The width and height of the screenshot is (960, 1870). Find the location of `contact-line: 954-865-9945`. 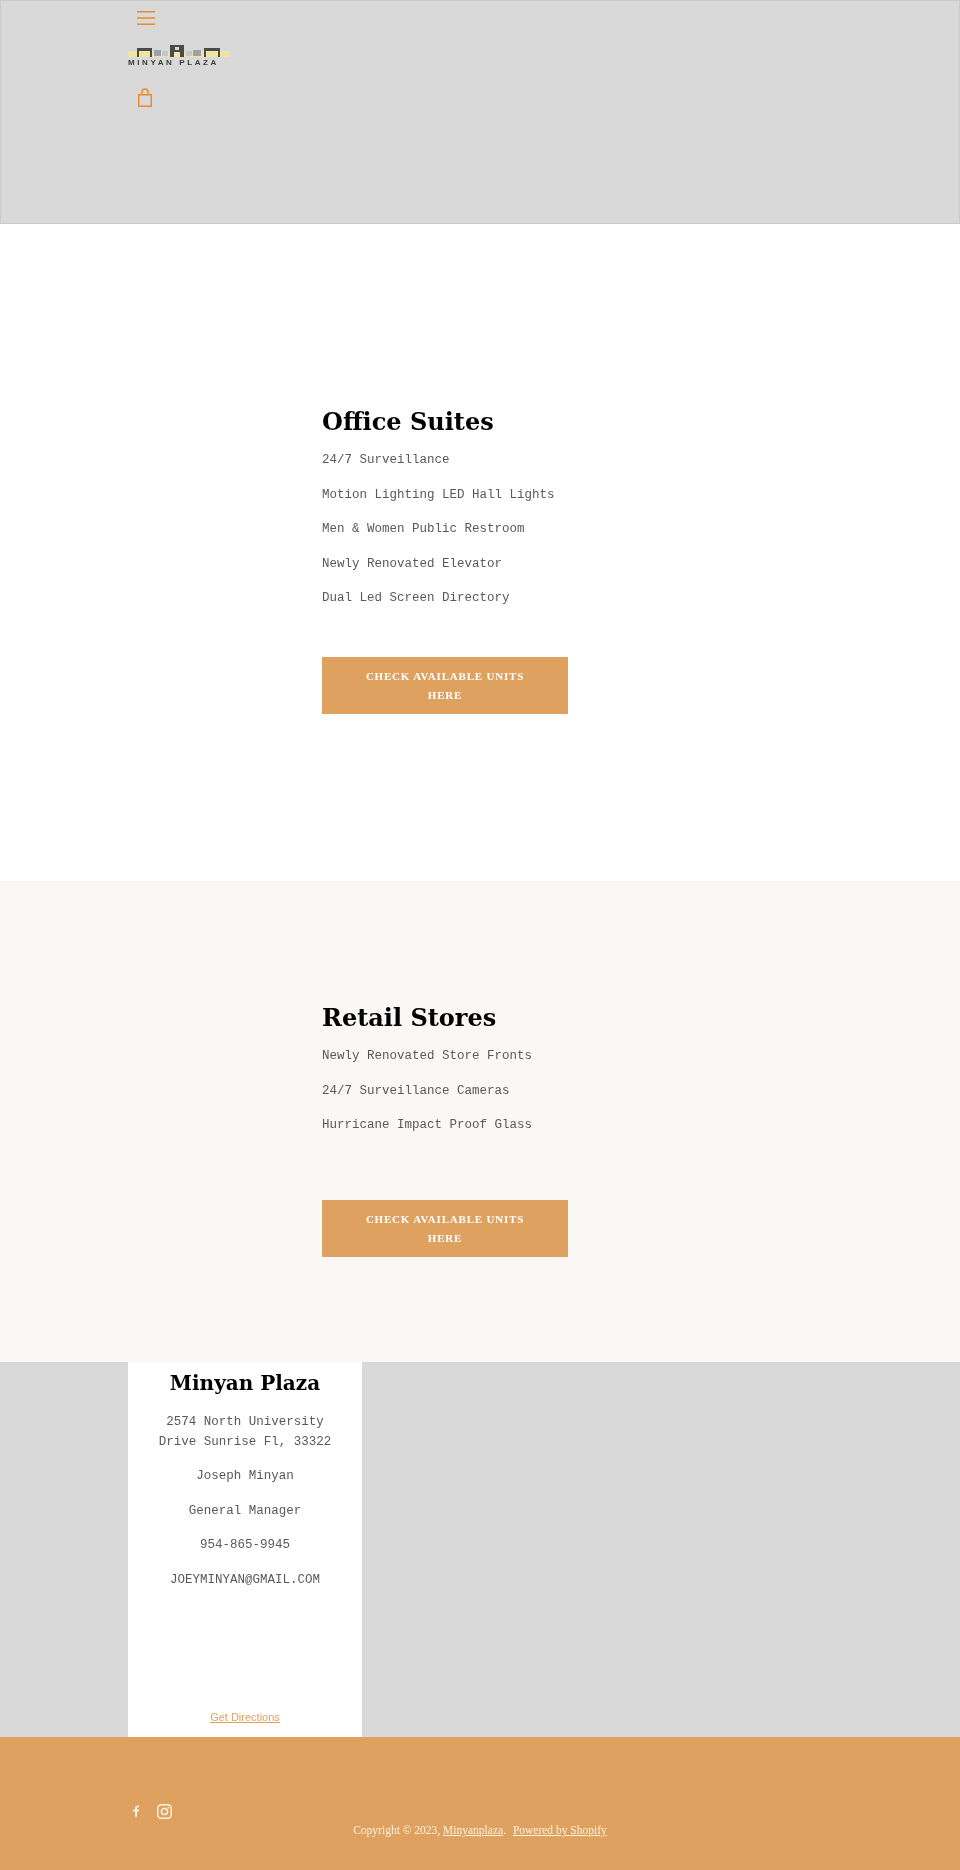

contact-line: 954-865-9945 is located at coordinates (245, 1546).